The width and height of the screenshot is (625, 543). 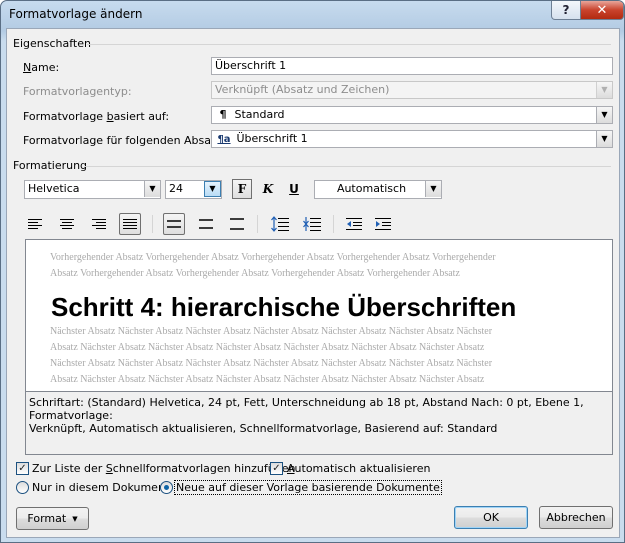 What do you see at coordinates (76, 14) in the screenshot?
I see `dialog-title: Formatvorlage ändern` at bounding box center [76, 14].